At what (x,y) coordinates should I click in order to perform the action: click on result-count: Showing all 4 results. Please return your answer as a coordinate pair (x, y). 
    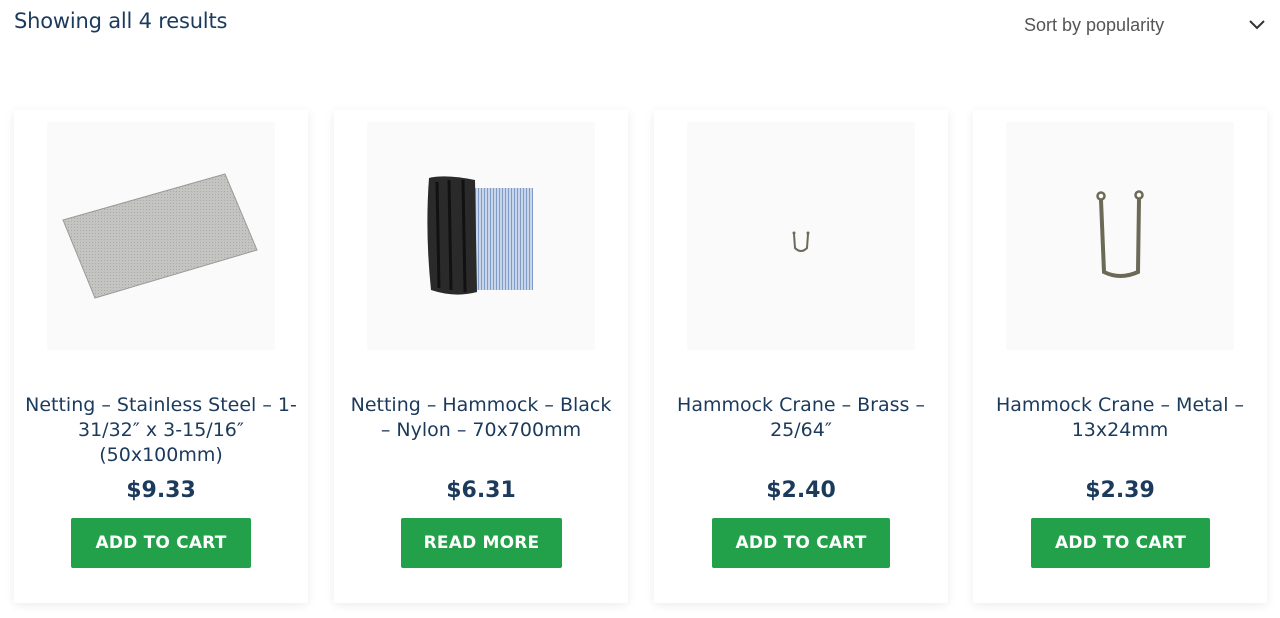
    Looking at the image, I should click on (121, 21).